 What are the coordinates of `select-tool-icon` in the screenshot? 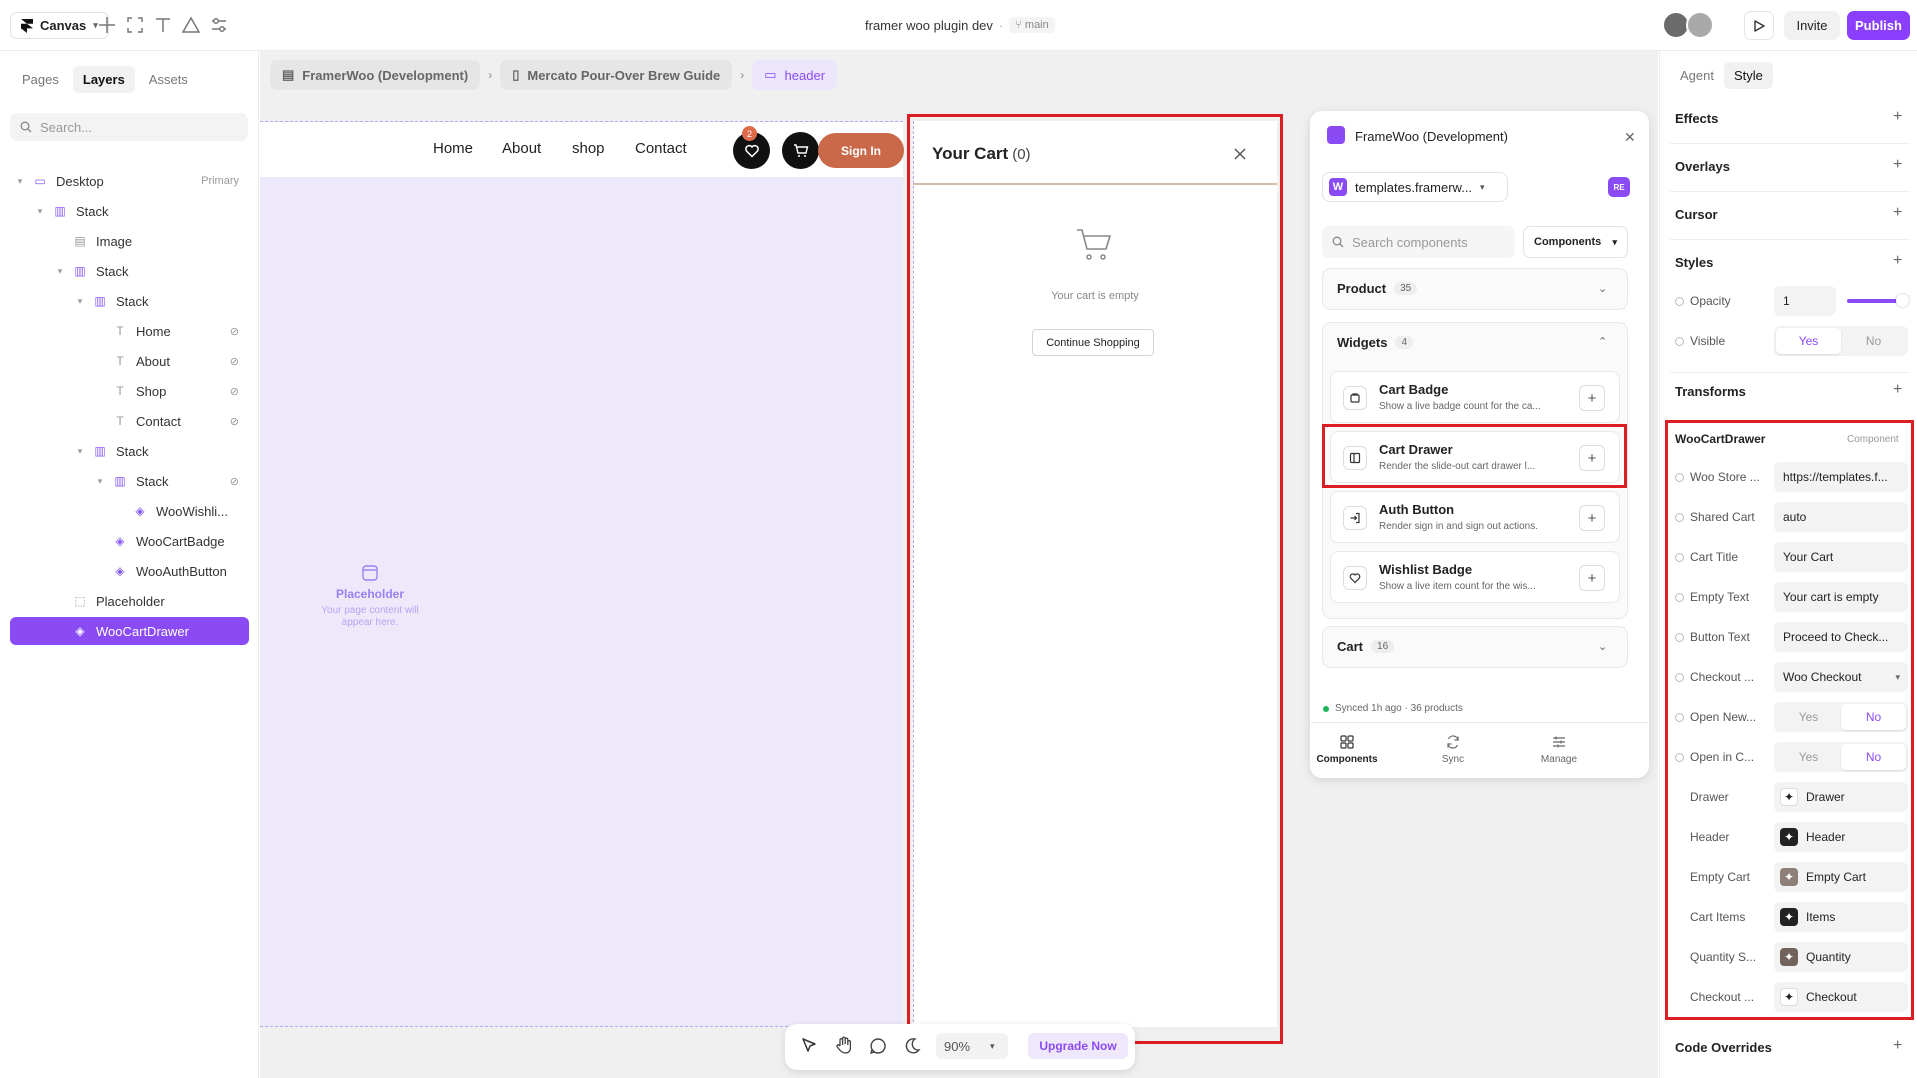 It's located at (809, 1046).